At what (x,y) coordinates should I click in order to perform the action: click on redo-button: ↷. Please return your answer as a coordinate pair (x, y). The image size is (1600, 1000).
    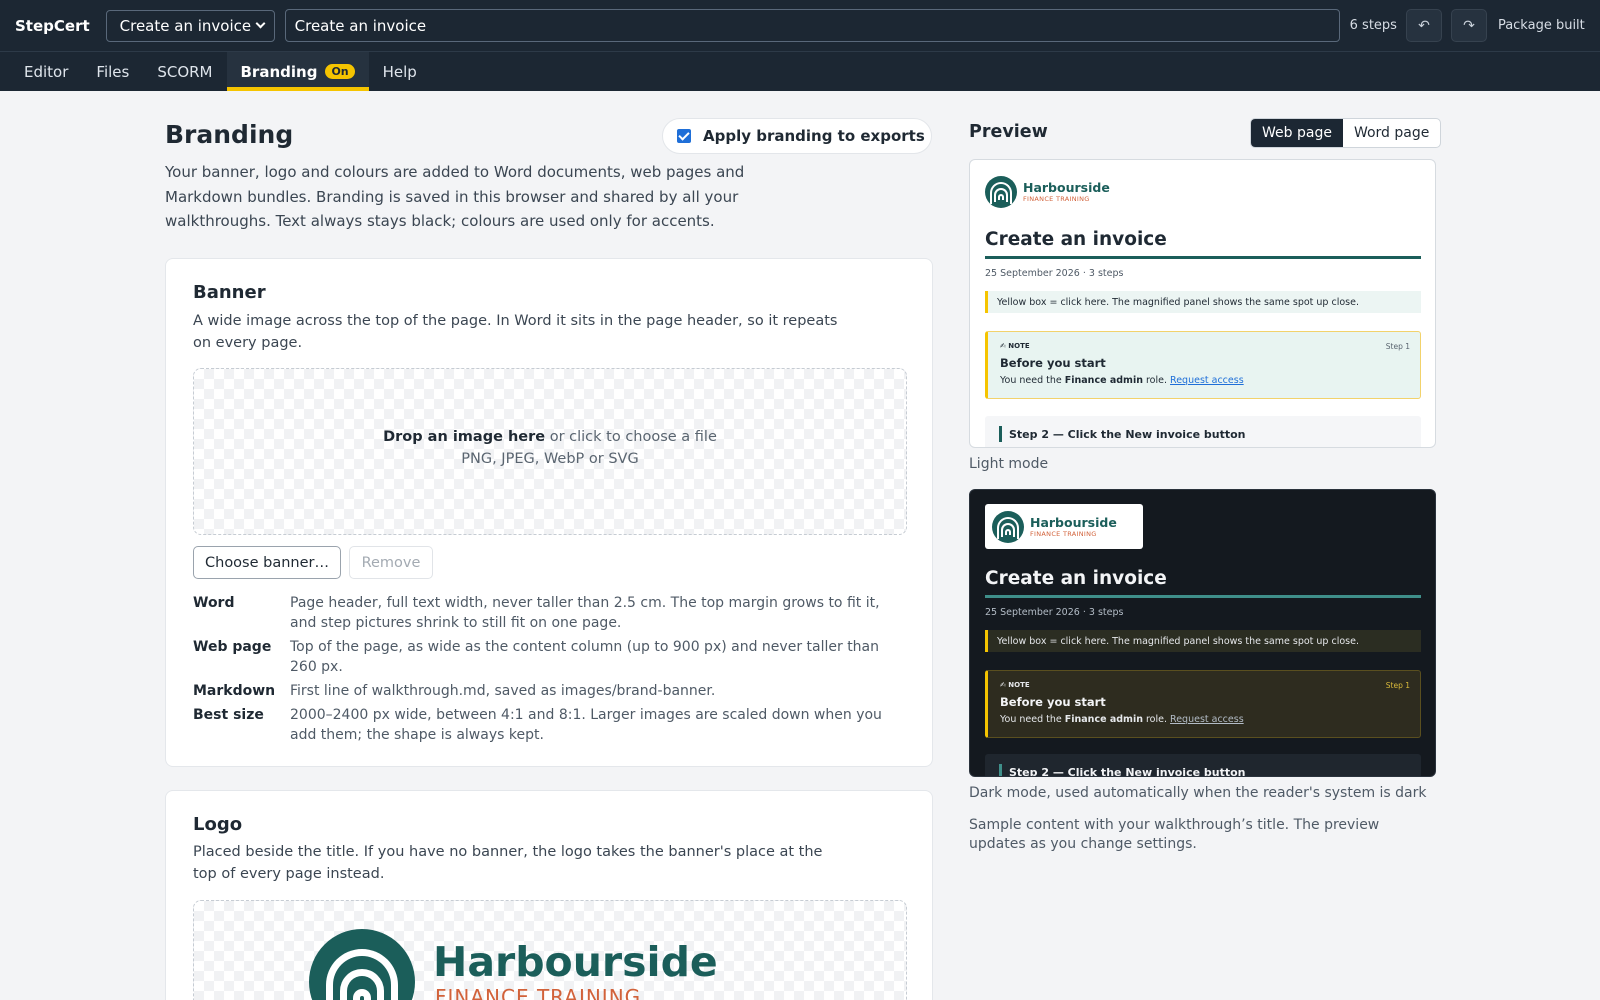
    Looking at the image, I should click on (1468, 25).